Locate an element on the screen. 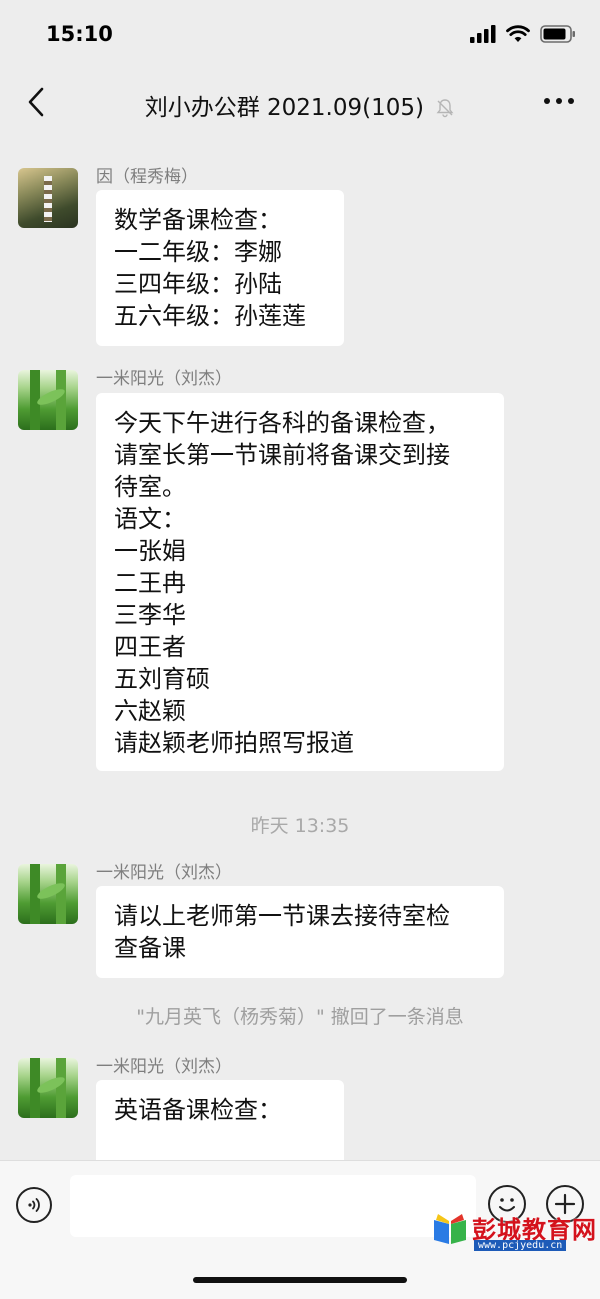 The height and width of the screenshot is (1299, 600). message-line: 一张娟 is located at coordinates (150, 551).